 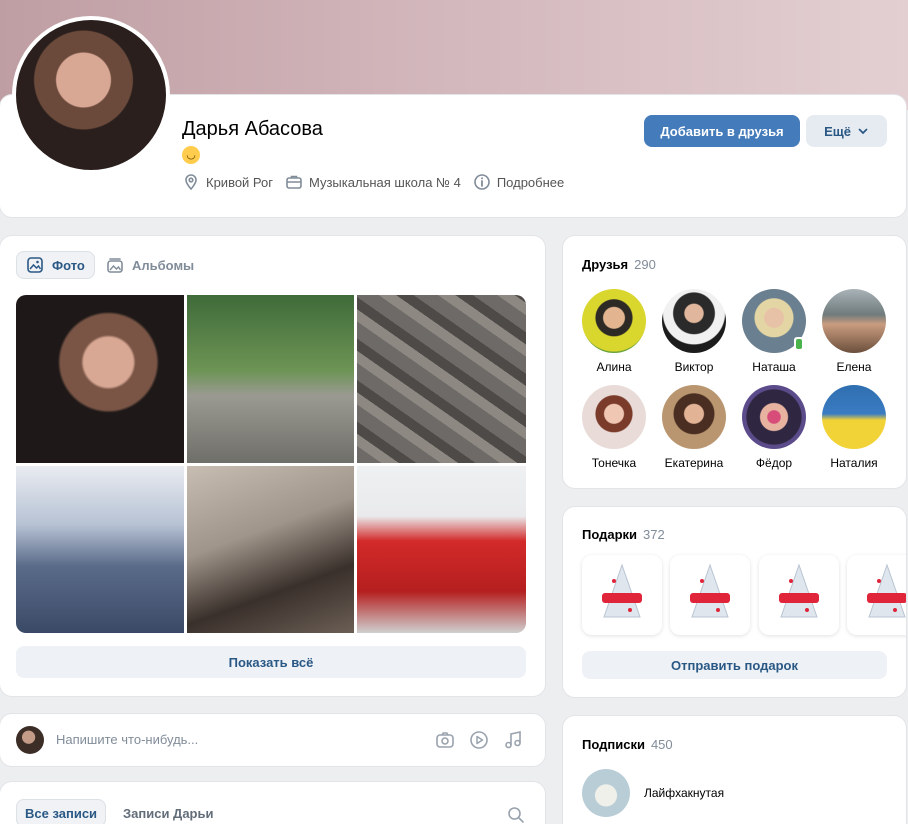 I want to click on friend-name: Виктор, so click(x=694, y=367).